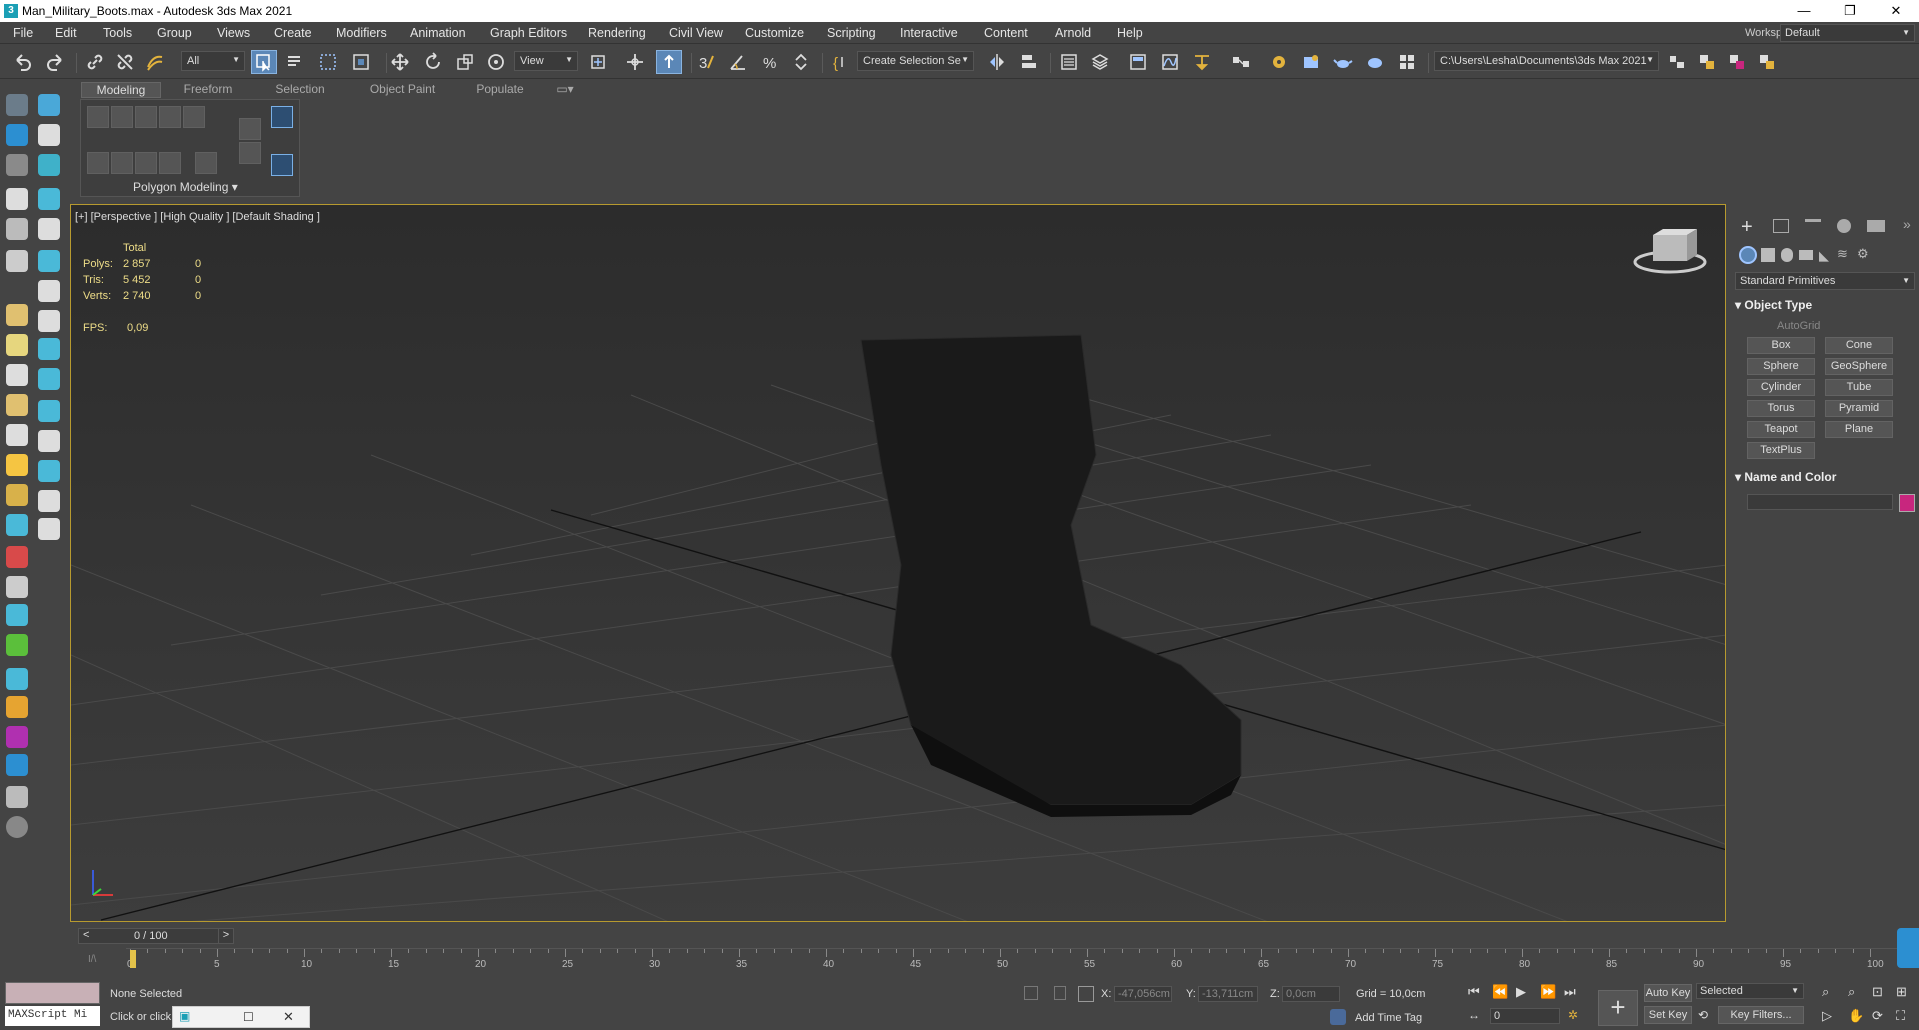 This screenshot has width=1919, height=1030. I want to click on viewcube, so click(1670, 251).